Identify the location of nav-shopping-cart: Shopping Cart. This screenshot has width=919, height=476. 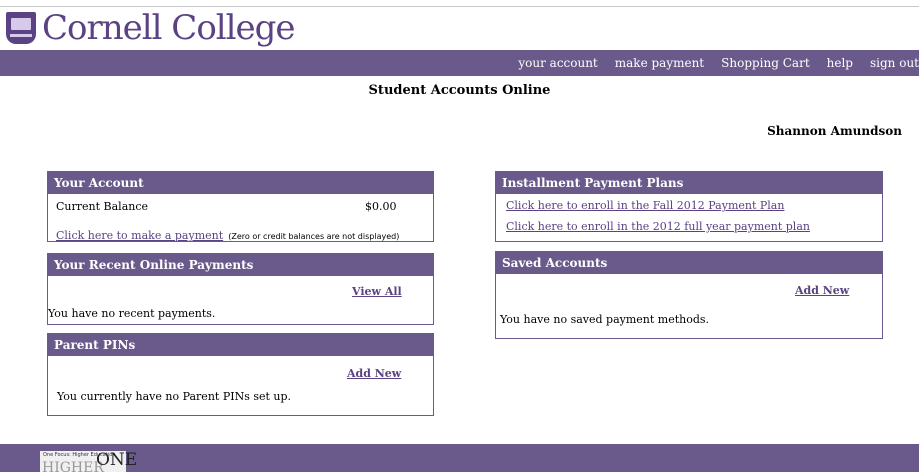
(765, 63).